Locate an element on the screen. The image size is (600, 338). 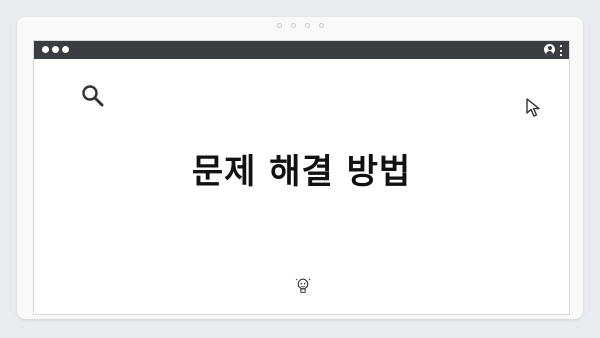
page-title: 문제 해결 방법 is located at coordinates (301, 172).